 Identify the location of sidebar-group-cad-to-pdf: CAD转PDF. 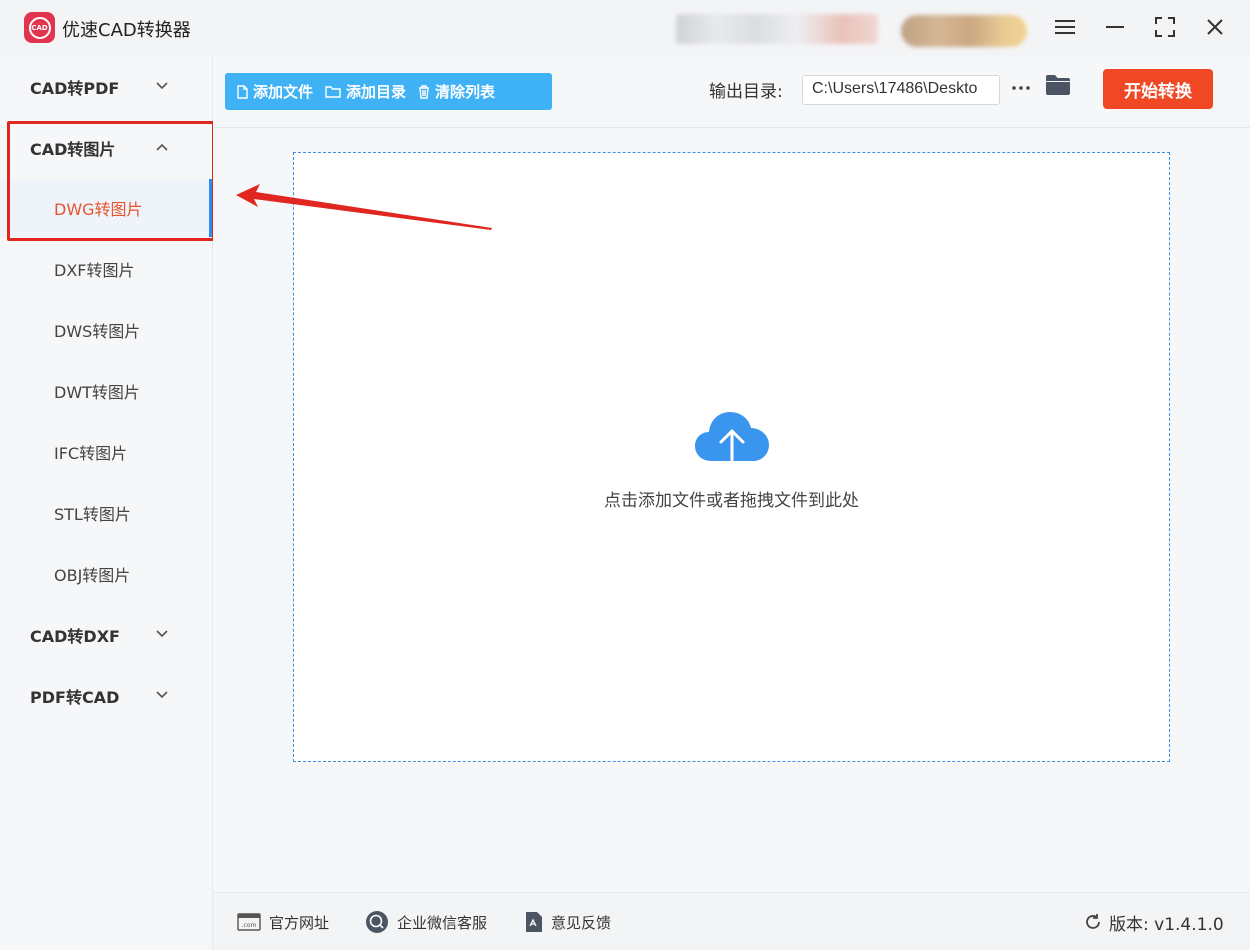
(106, 87).